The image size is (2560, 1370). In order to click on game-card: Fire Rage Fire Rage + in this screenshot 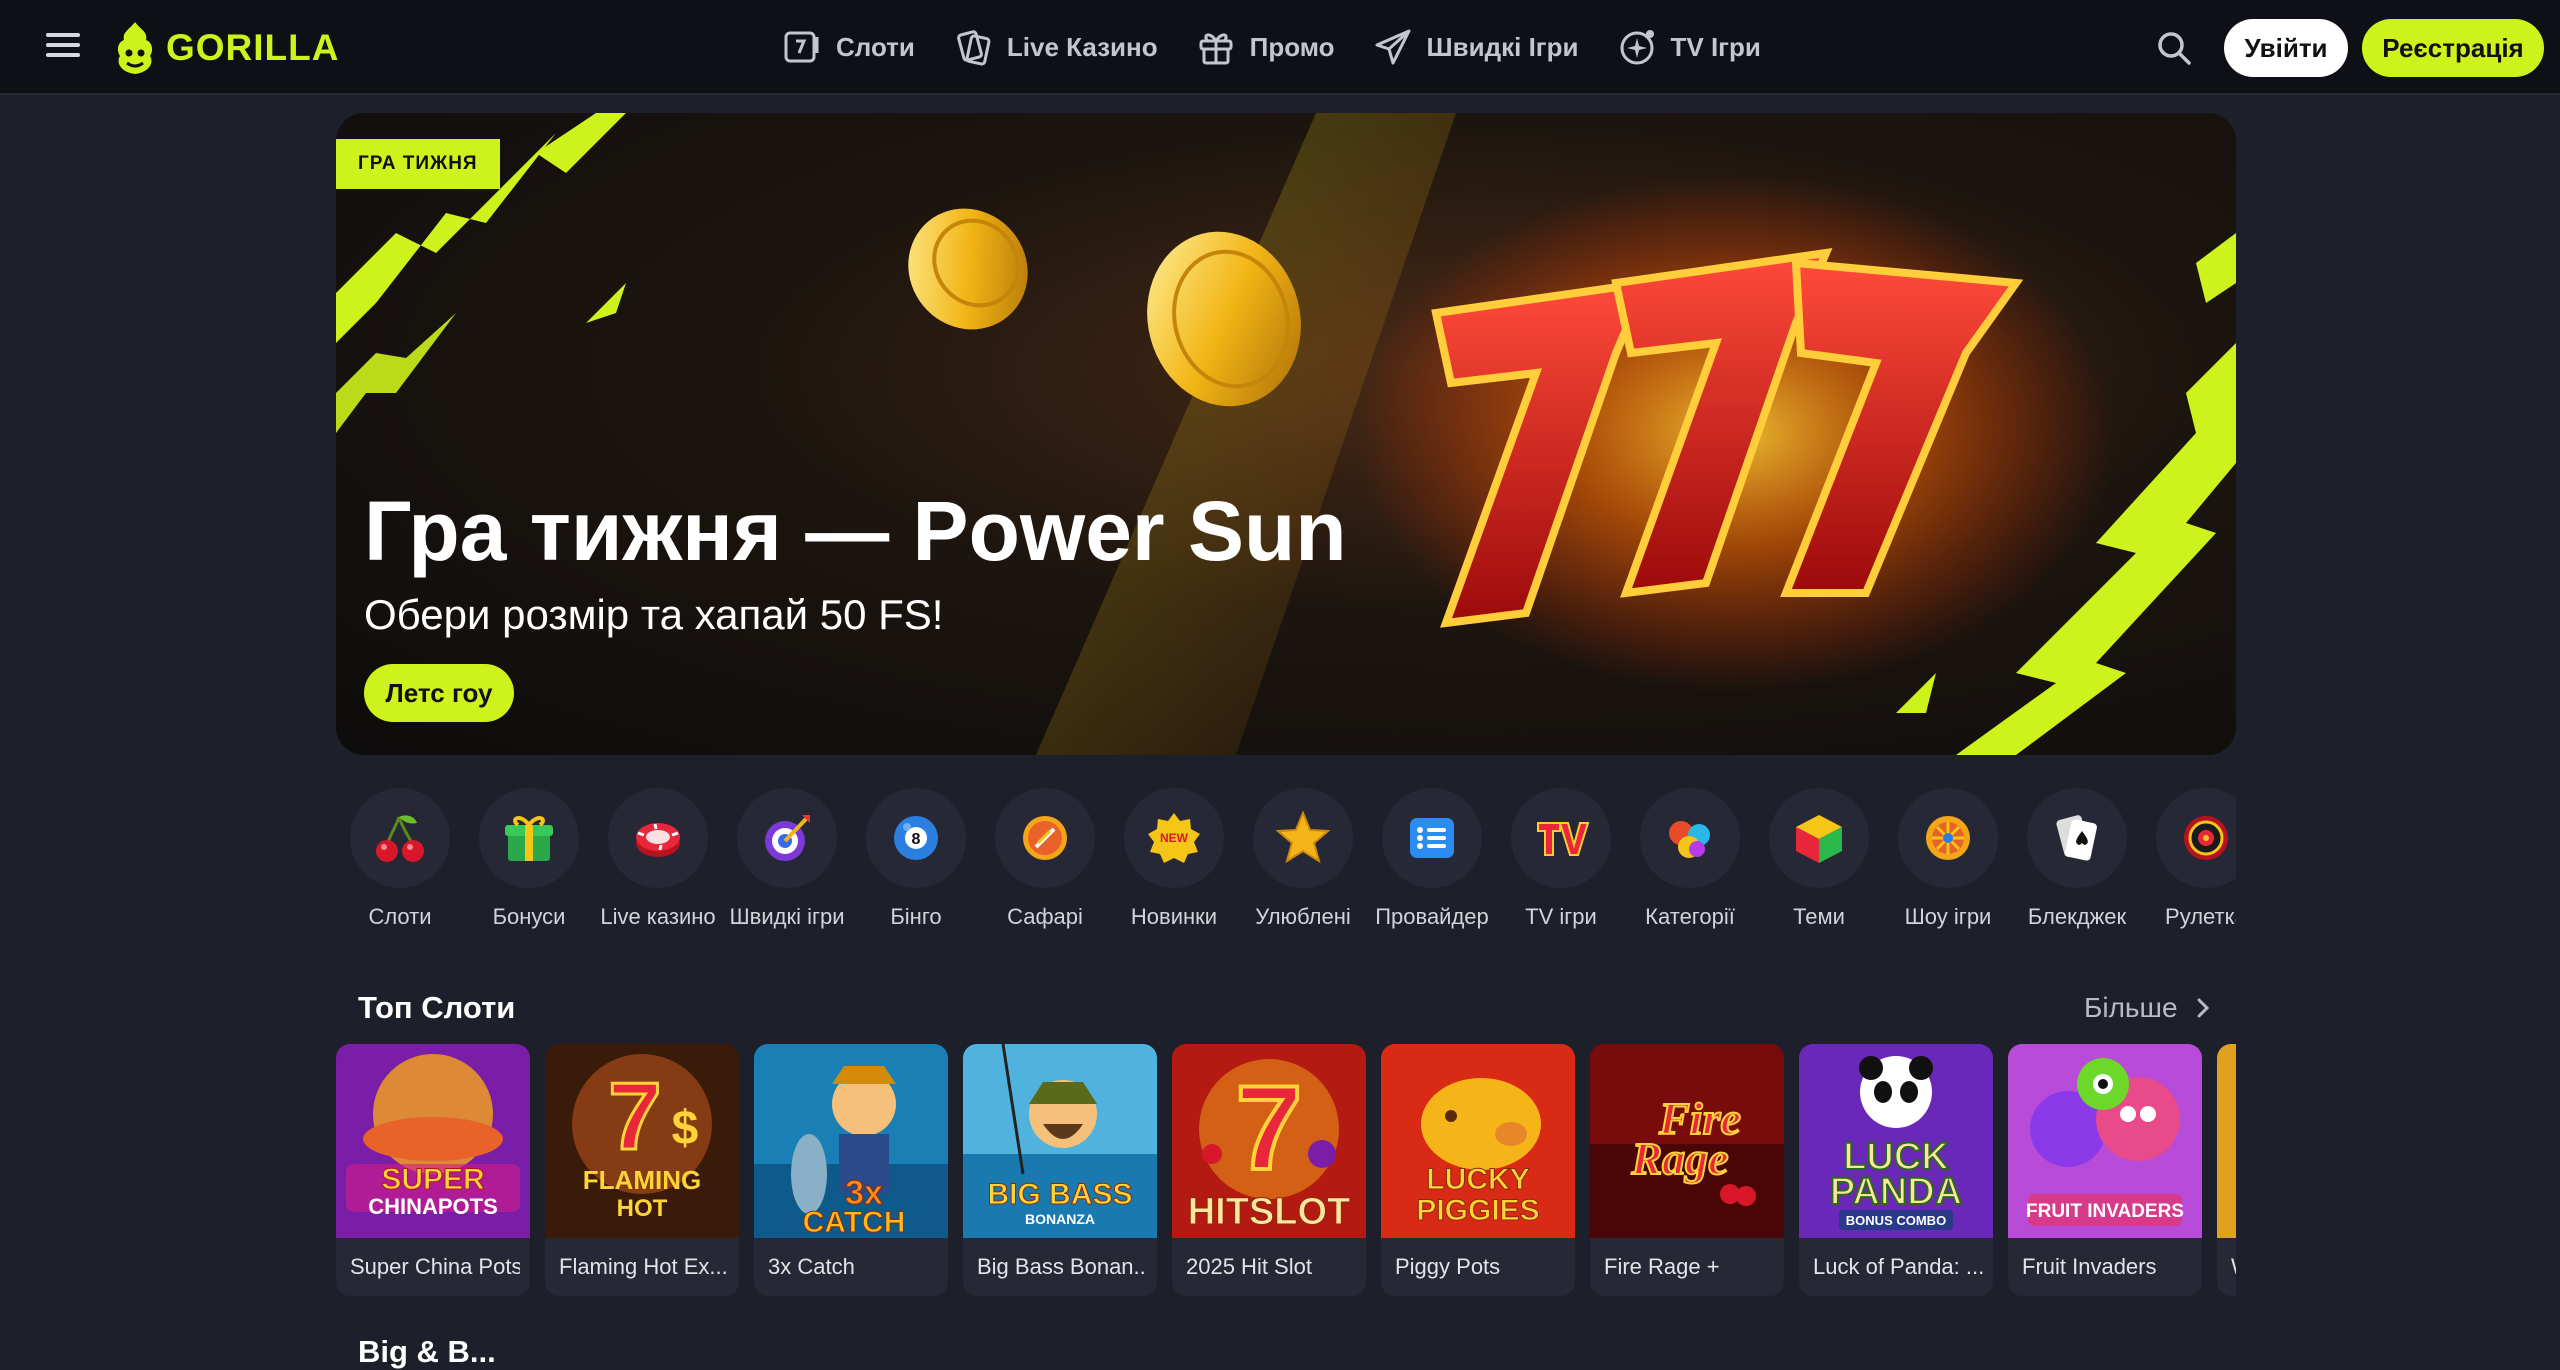, I will do `click(1687, 1170)`.